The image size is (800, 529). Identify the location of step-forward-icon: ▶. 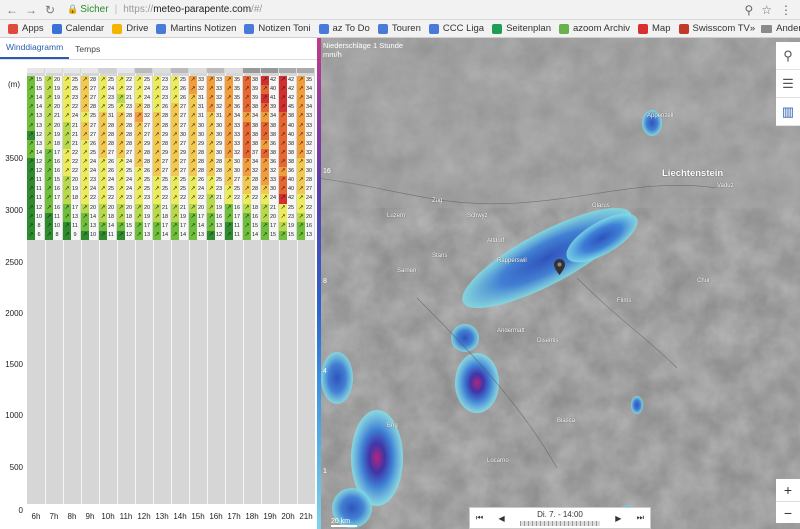
(618, 518).